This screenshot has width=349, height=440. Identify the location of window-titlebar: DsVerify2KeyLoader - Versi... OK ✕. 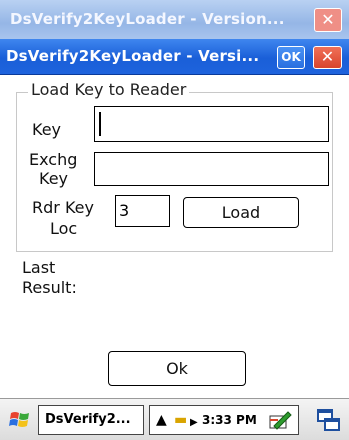
(174, 57).